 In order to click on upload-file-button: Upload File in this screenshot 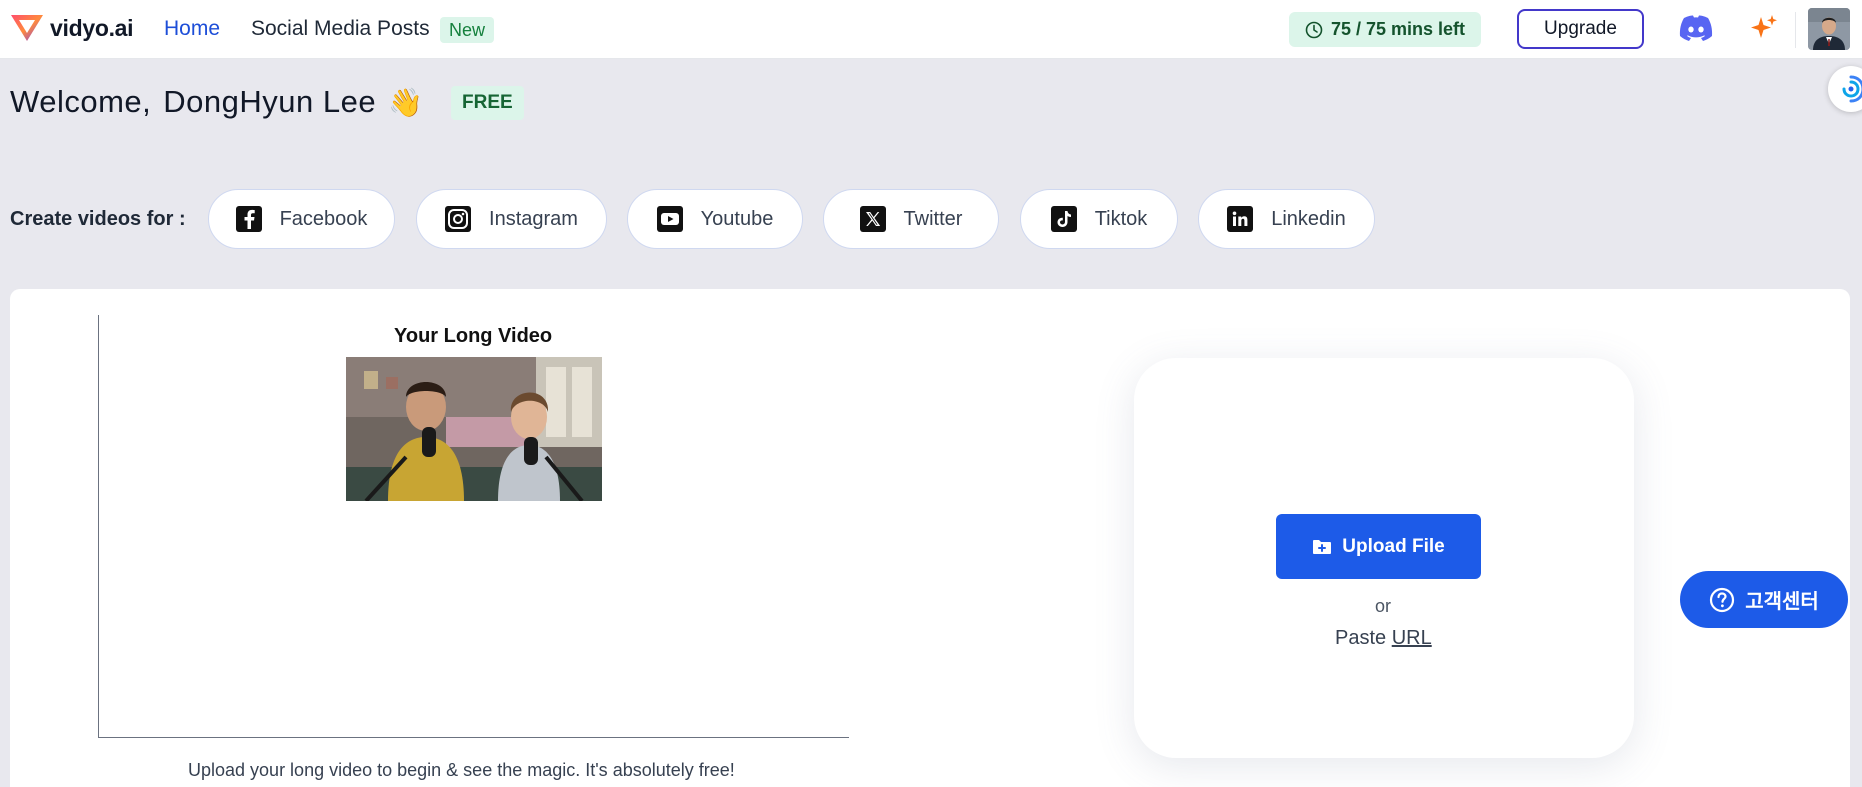, I will do `click(1378, 546)`.